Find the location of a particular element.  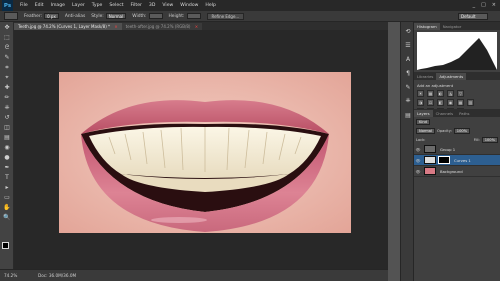

menu-help: Help is located at coordinates (210, 5).